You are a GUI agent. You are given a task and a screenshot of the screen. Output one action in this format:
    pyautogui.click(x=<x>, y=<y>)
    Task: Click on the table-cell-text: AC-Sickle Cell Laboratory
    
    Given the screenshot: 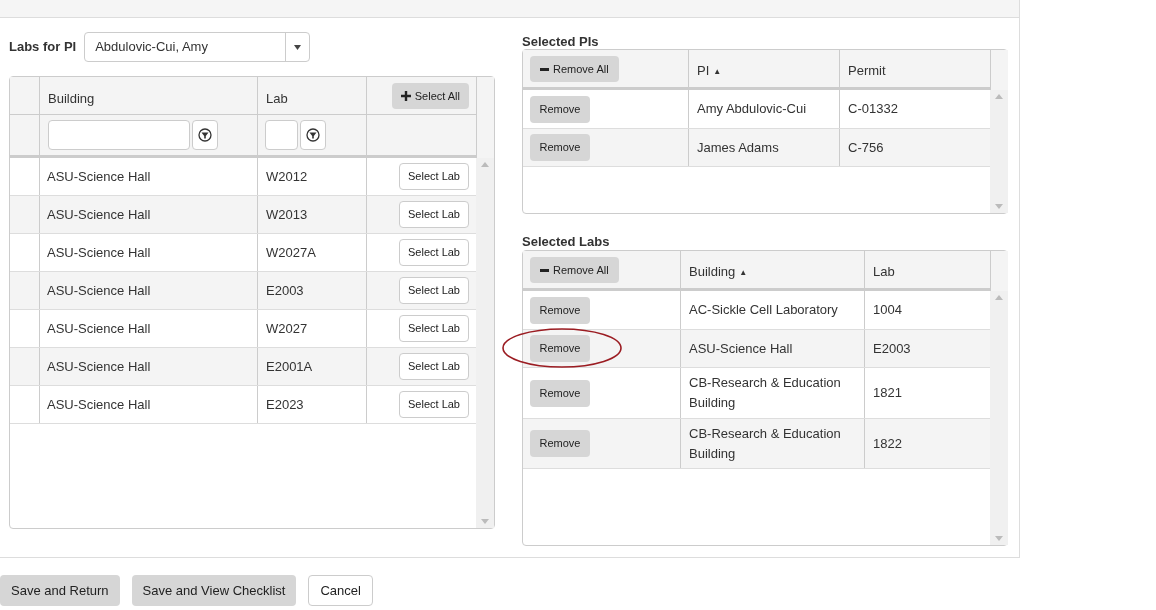 What is the action you would take?
    pyautogui.click(x=763, y=310)
    